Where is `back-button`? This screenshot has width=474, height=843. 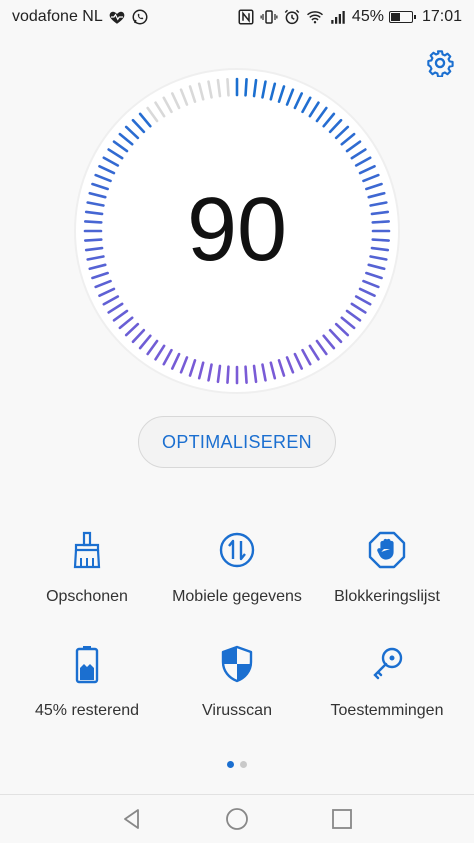 back-button is located at coordinates (132, 819).